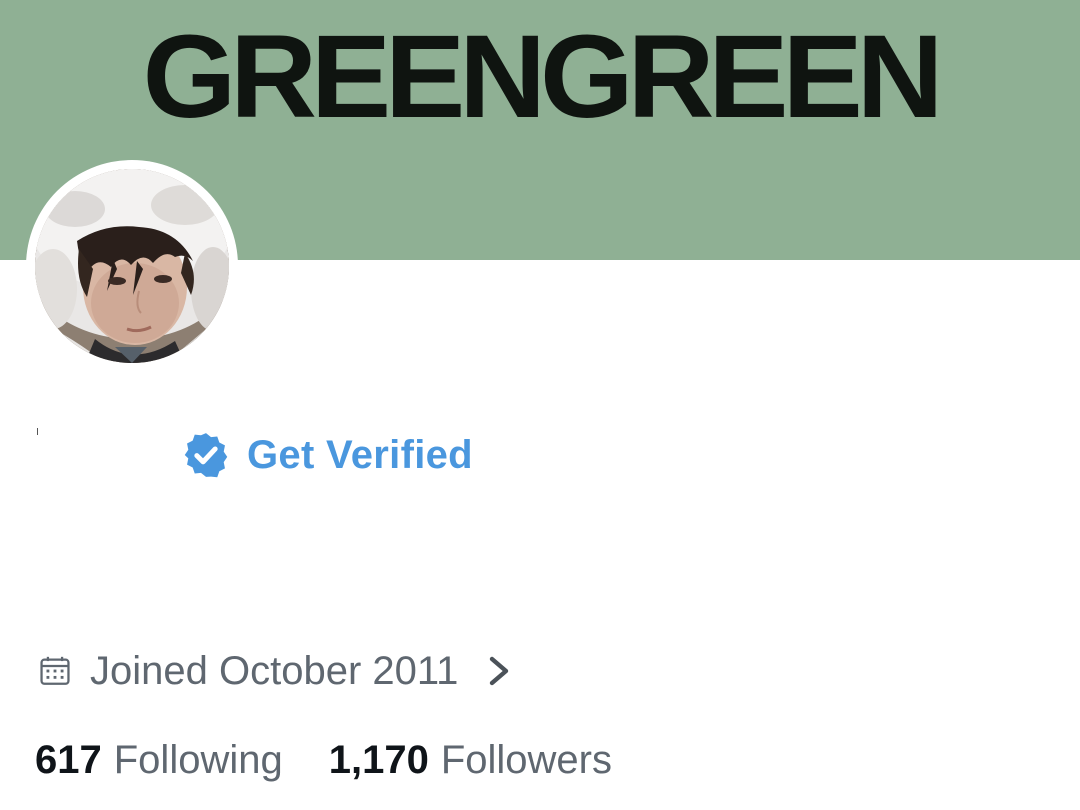 Image resolution: width=1080 pixels, height=810 pixels. Describe the element at coordinates (55, 670) in the screenshot. I see `calendar-icon` at that location.